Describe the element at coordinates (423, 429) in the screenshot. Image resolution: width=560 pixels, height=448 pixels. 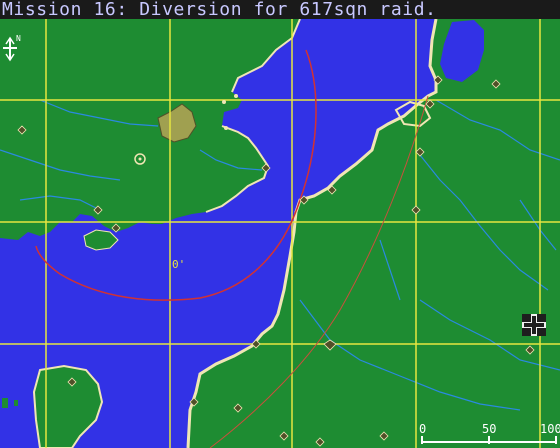
I see `scale-tick-label: 0` at that location.